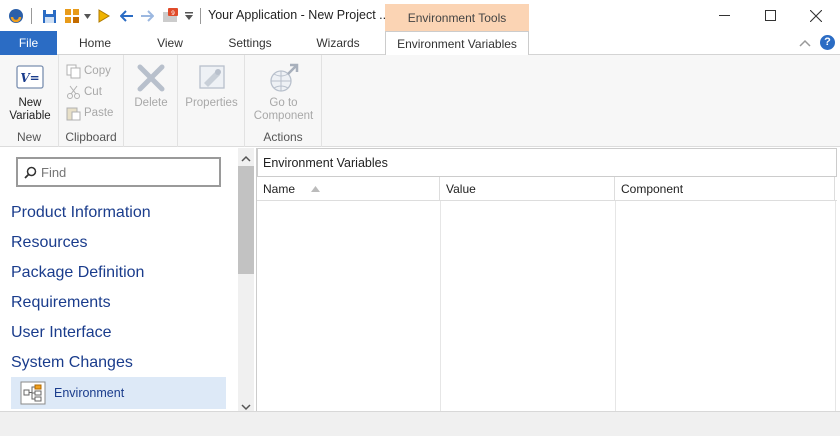 This screenshot has width=840, height=436. I want to click on dropdown-arrow-icon, so click(87, 16).